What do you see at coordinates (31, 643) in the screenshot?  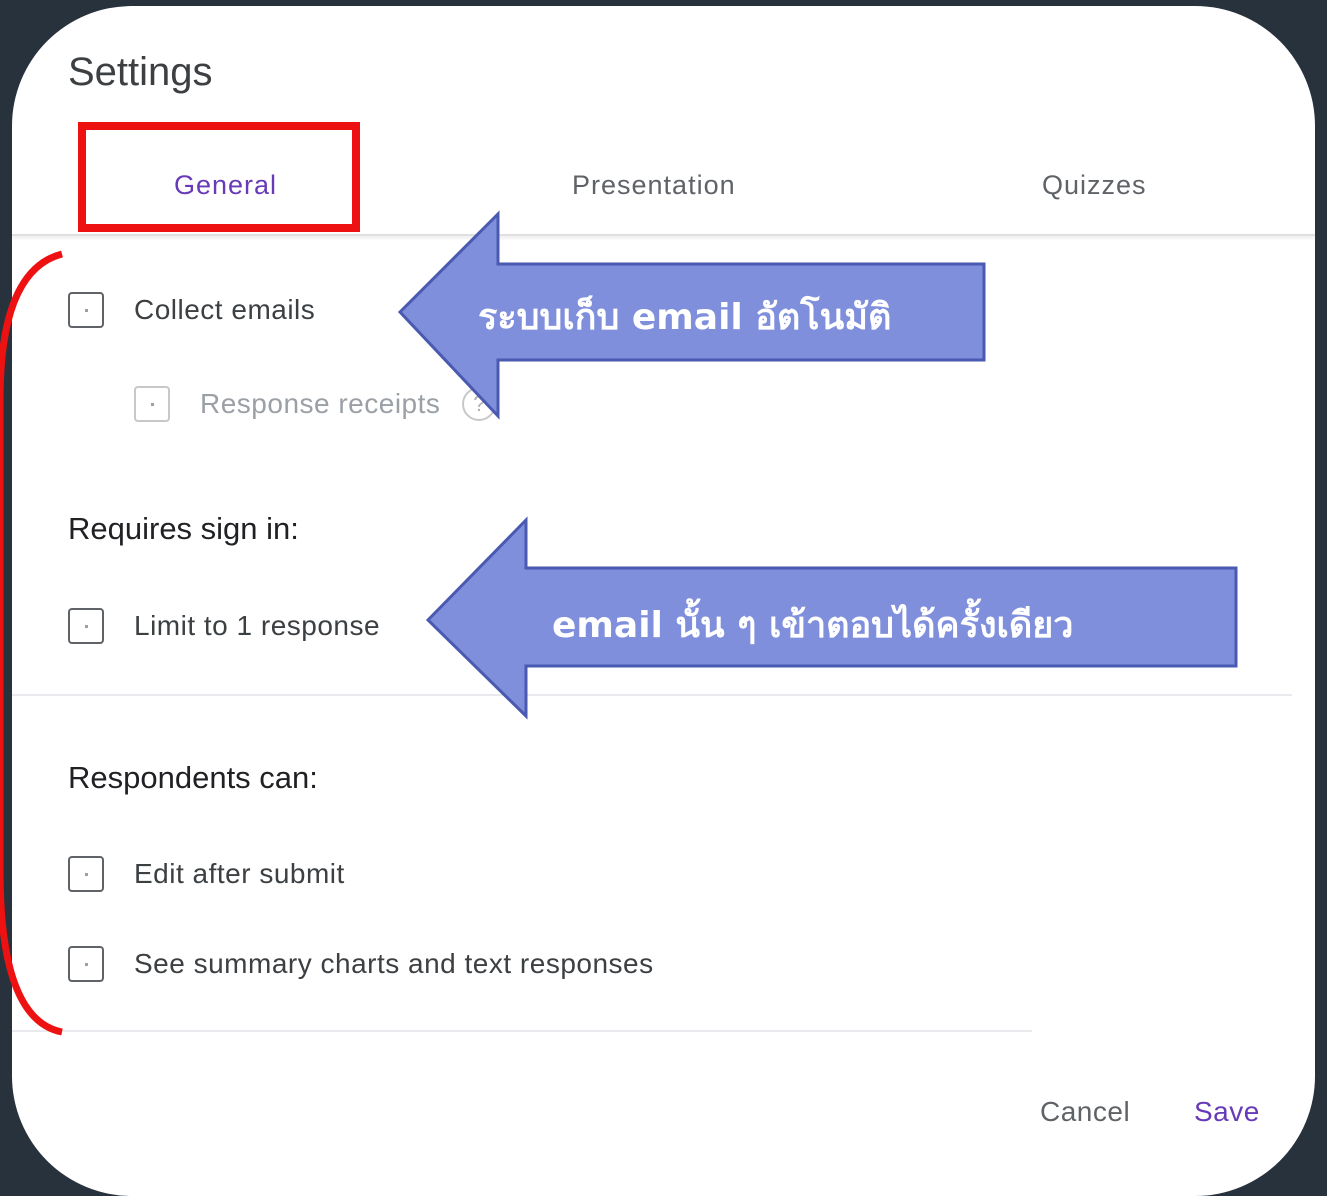 I see `red-bracket-annotation` at bounding box center [31, 643].